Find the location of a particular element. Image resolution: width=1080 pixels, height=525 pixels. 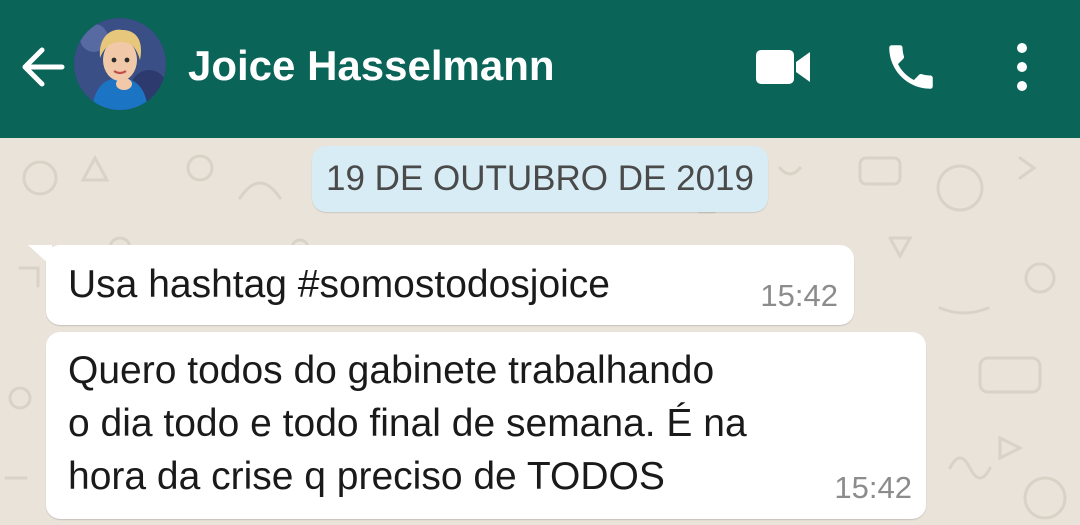

more-options-button is located at coordinates (1022, 67).